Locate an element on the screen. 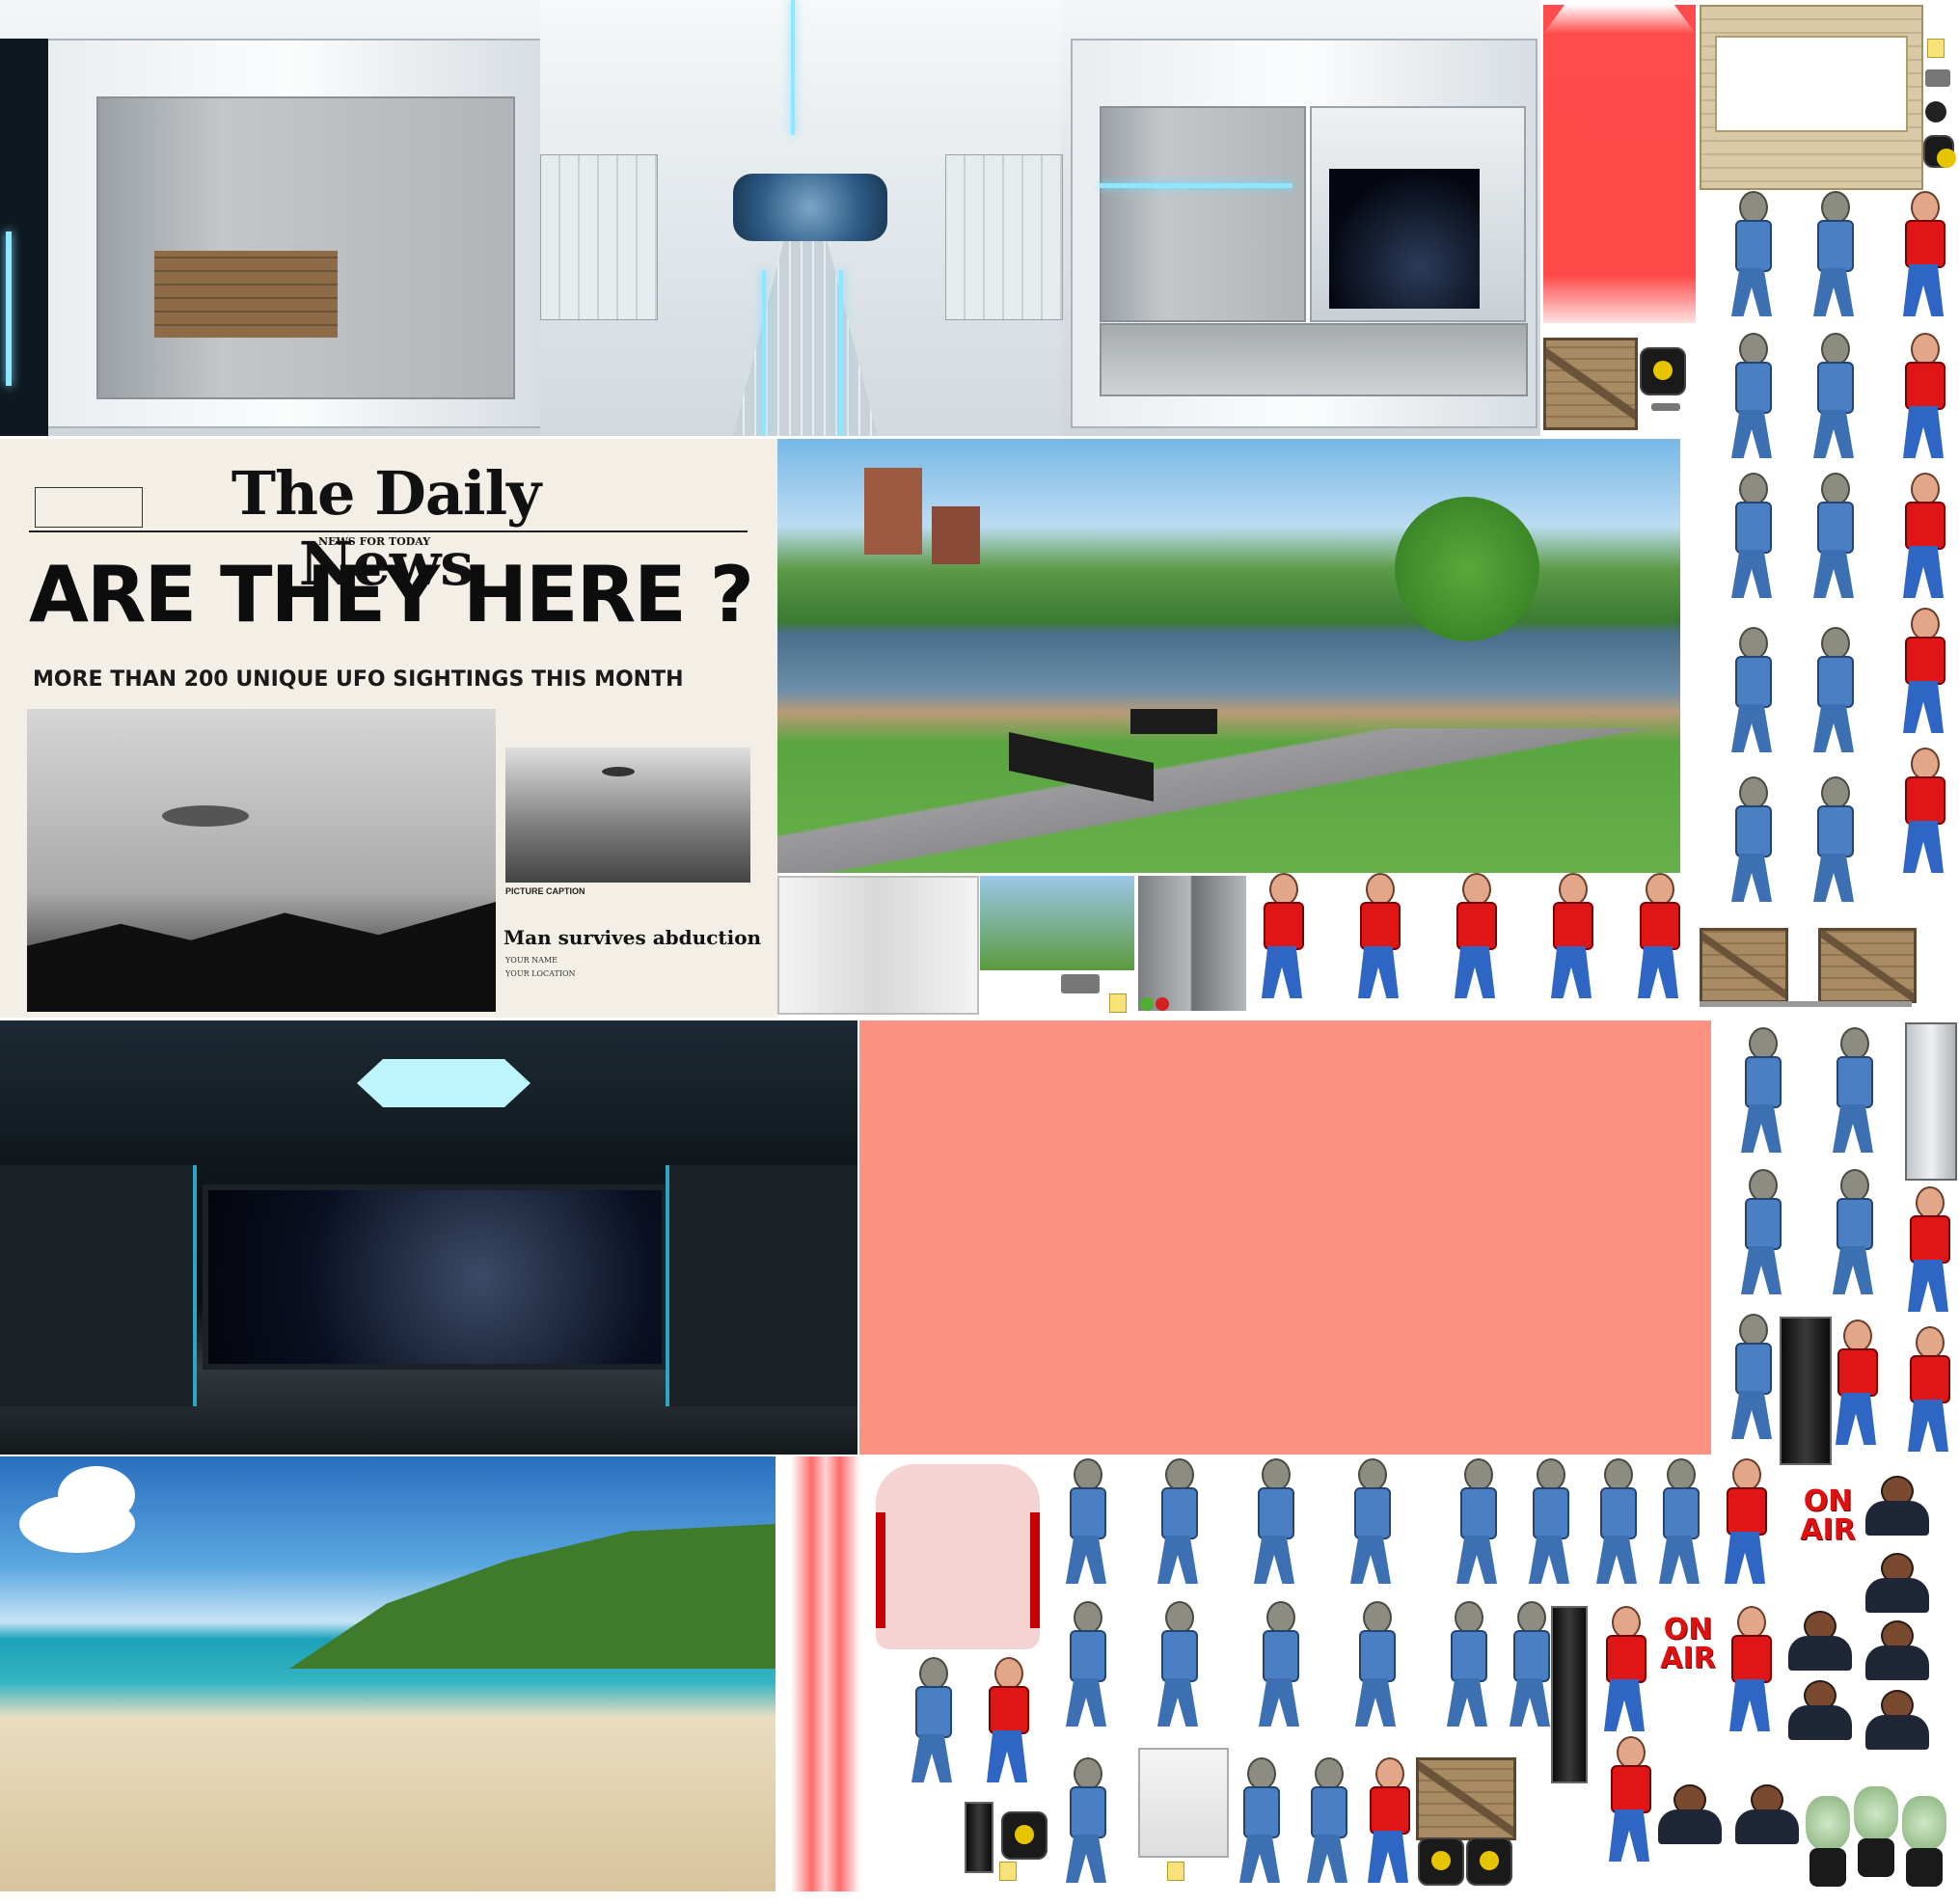 This screenshot has width=1959, height=1904. photo-caption: PICTURE CAPTION is located at coordinates (545, 891).